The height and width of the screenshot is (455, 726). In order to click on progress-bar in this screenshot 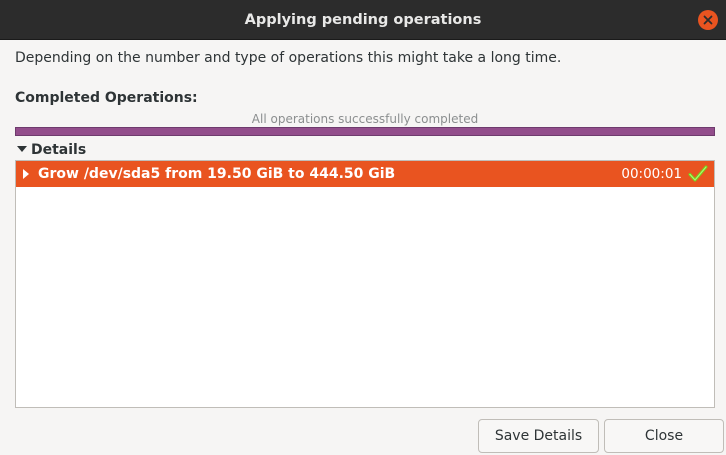, I will do `click(365, 131)`.